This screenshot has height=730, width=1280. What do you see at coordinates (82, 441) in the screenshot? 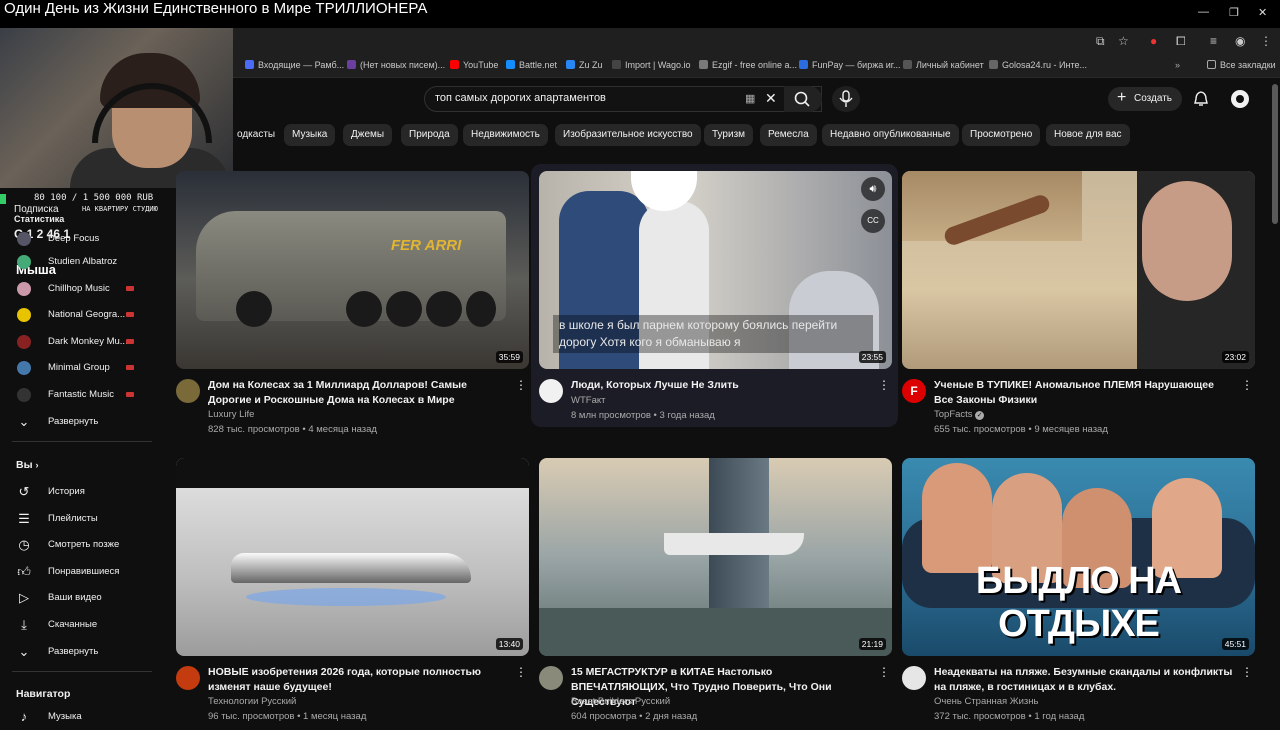
I see `sidebar-divider` at bounding box center [82, 441].